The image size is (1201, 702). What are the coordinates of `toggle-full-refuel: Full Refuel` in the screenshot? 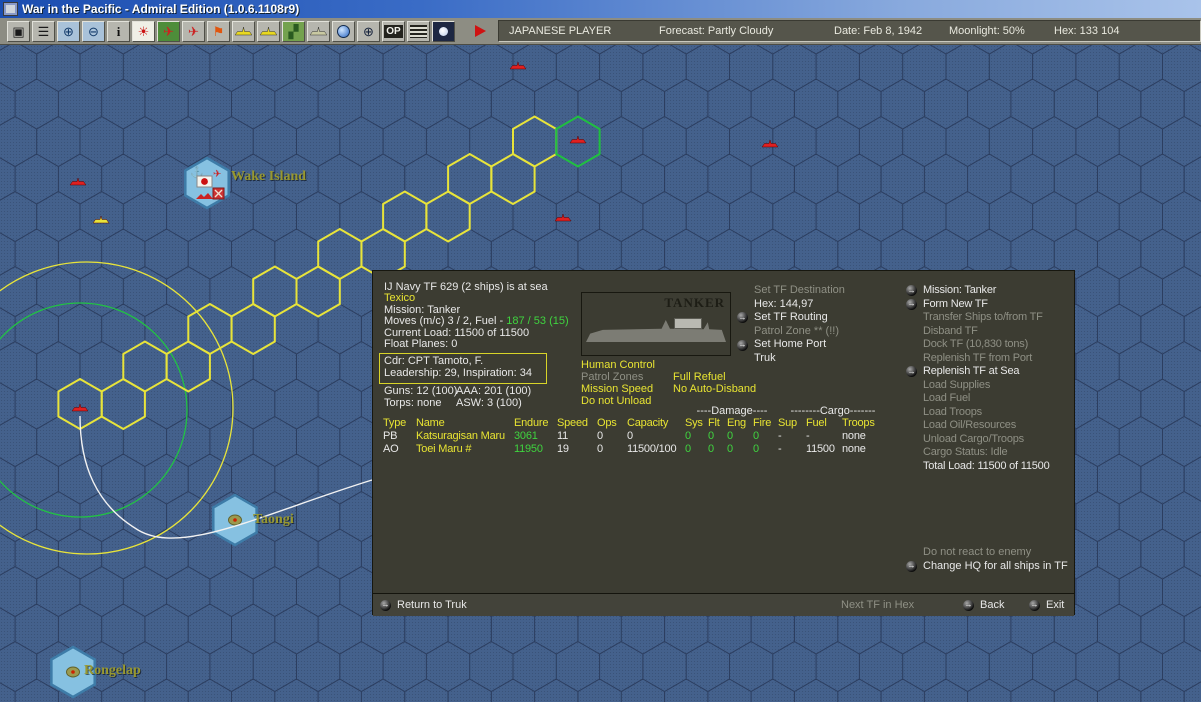 It's located at (714, 377).